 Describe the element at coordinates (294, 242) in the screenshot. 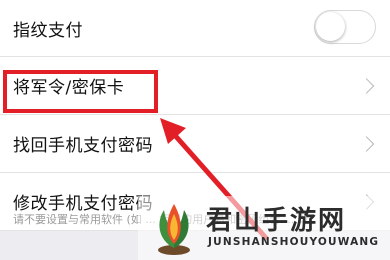

I see `watermark-subtitle: JUNSHANSHOUYOUWANG` at that location.